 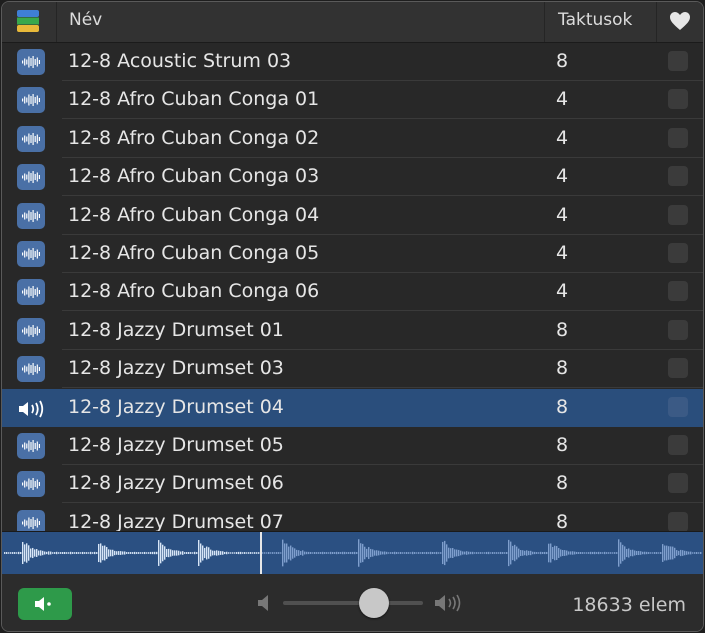 I want to click on loop-name: 12-8 Jazzy Drumset 04, so click(x=176, y=406).